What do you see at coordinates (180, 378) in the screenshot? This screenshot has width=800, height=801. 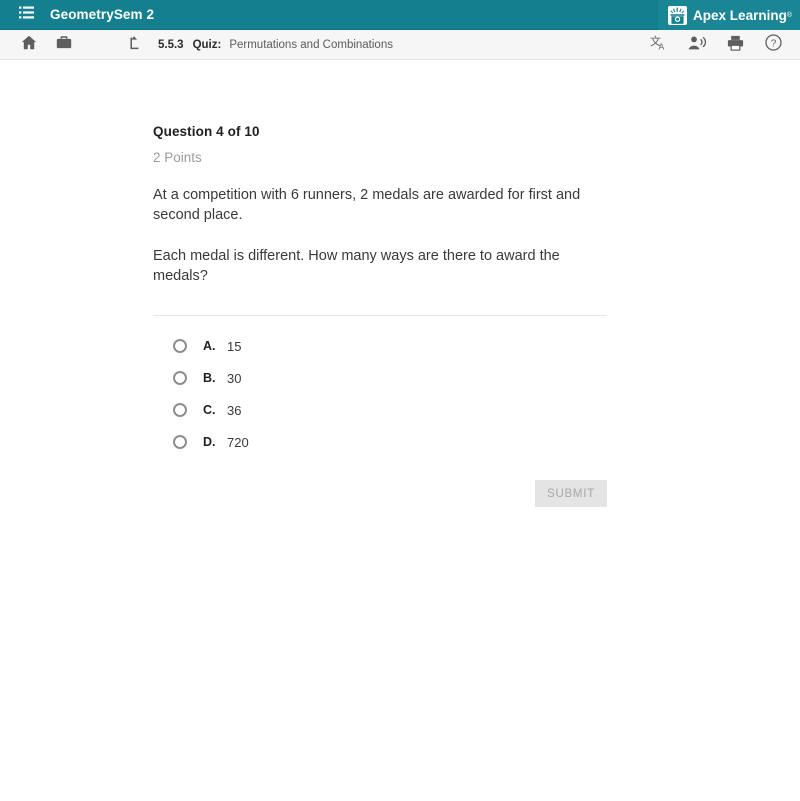 I see `radio-button-b` at bounding box center [180, 378].